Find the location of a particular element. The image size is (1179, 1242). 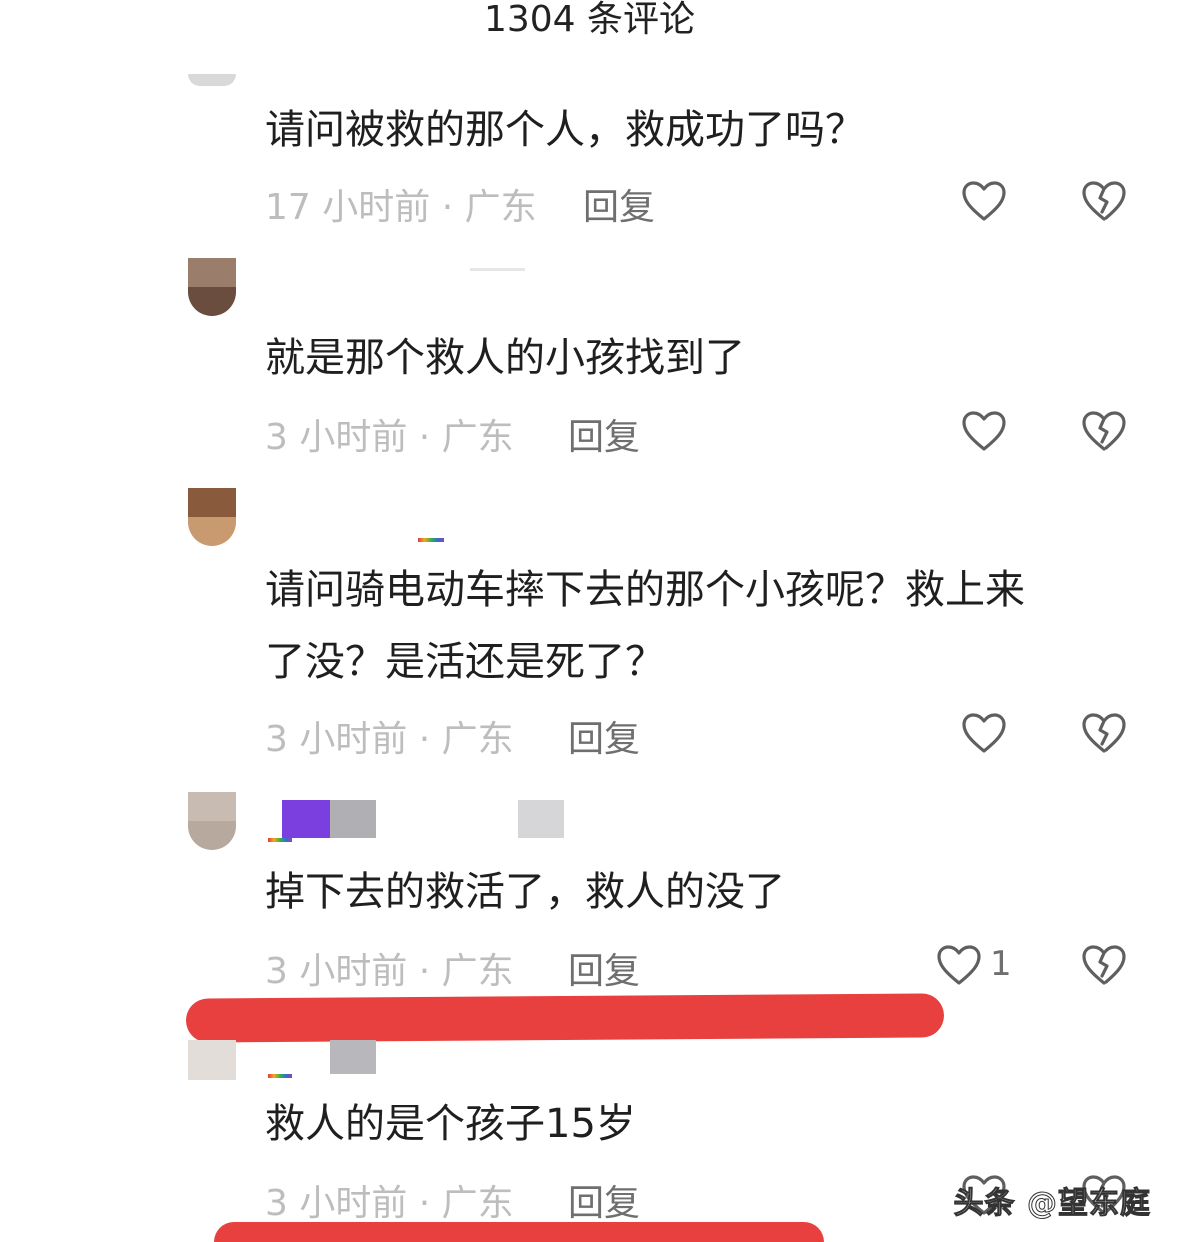

comment-text: 掉下去的救活了，救人的没了 is located at coordinates (525, 892).